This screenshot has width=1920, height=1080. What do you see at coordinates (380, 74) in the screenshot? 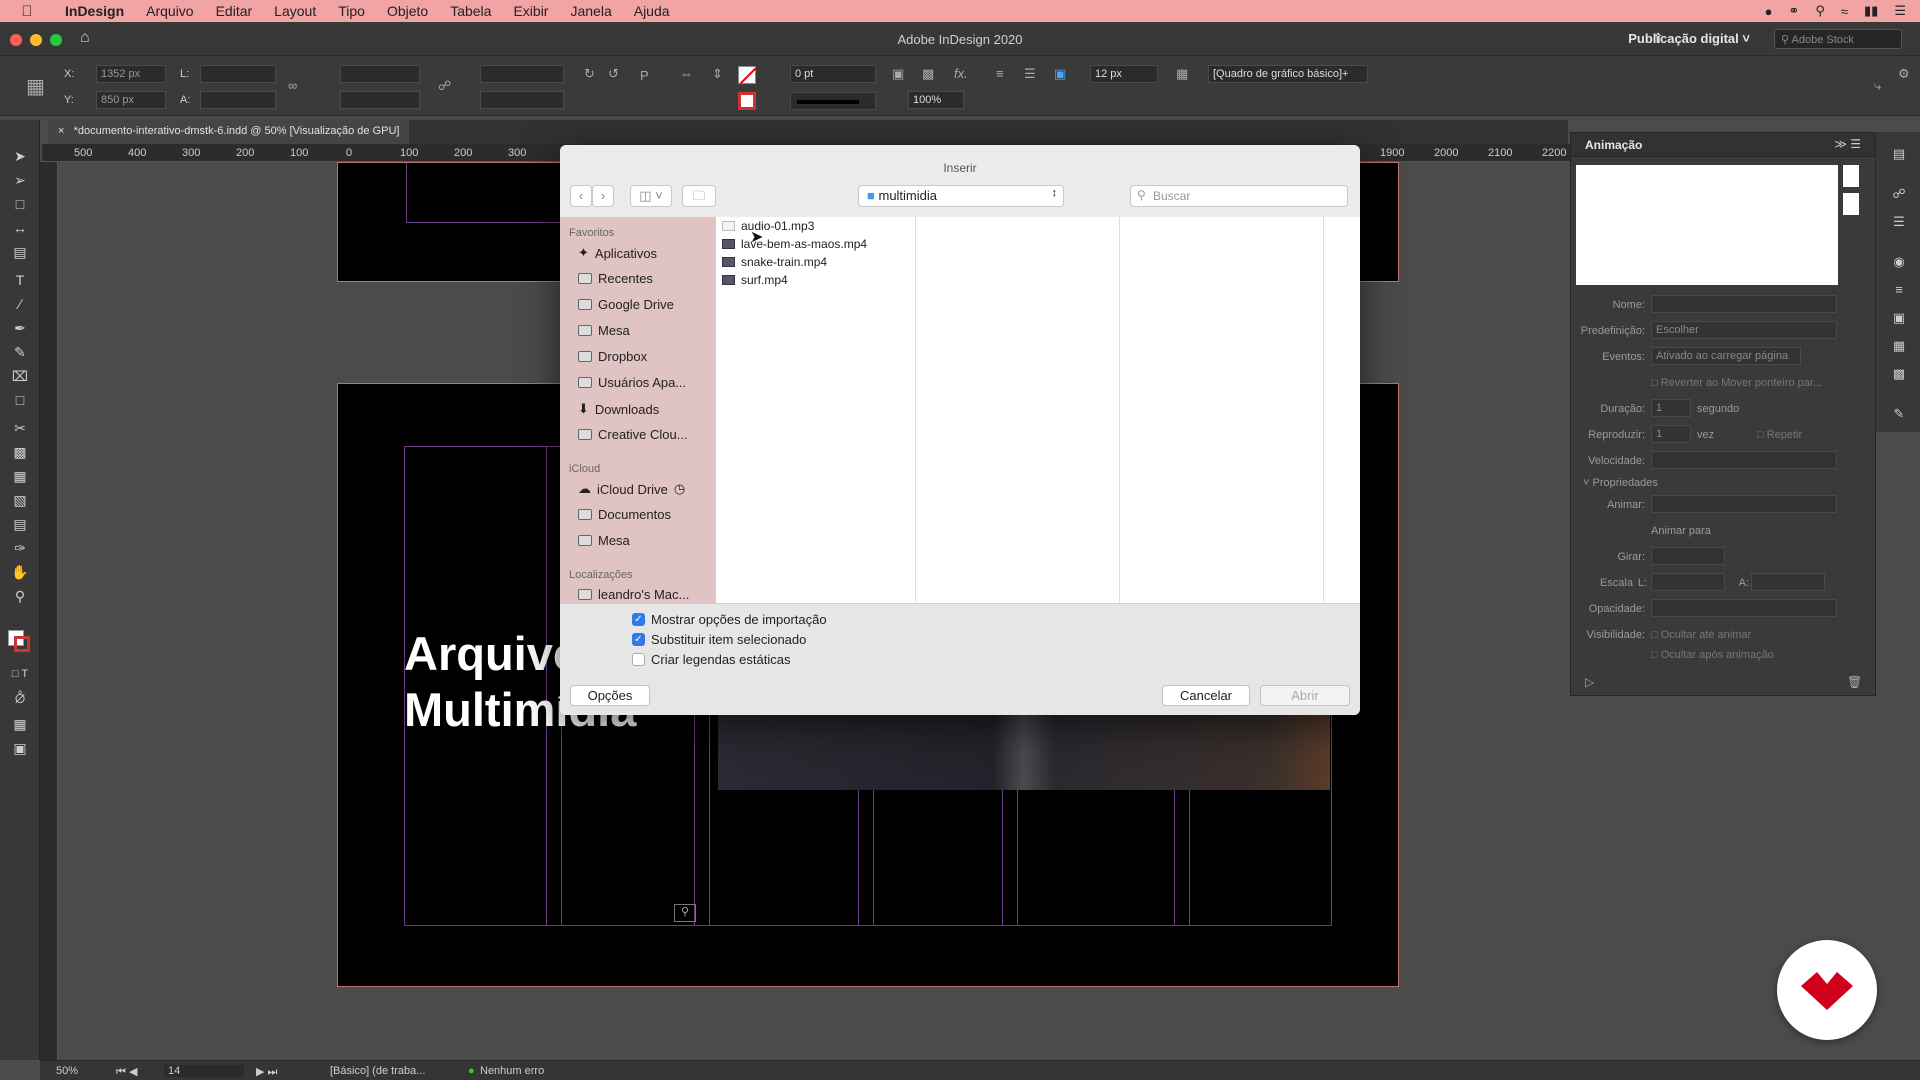
I see `scale-x-field` at bounding box center [380, 74].